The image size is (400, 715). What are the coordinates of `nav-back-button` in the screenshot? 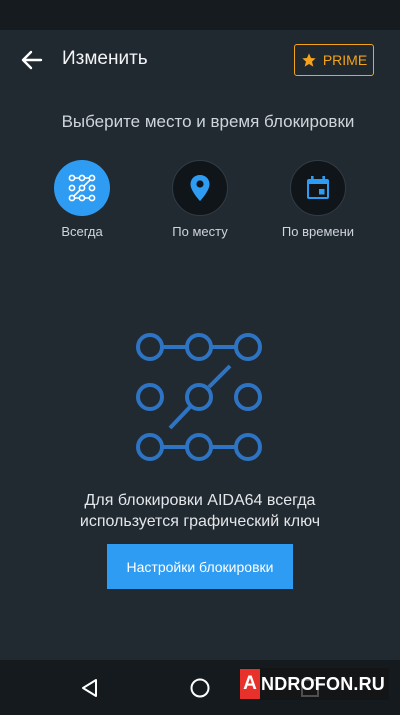 It's located at (90, 688).